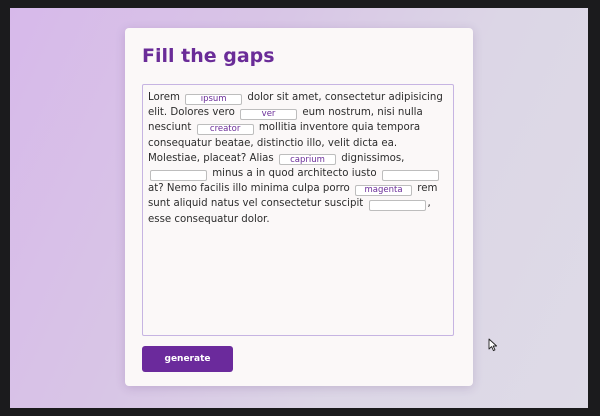  Describe the element at coordinates (249, 189) in the screenshot. I see `passage-text: at? Nemo facilis illo minima culpa porro` at that location.